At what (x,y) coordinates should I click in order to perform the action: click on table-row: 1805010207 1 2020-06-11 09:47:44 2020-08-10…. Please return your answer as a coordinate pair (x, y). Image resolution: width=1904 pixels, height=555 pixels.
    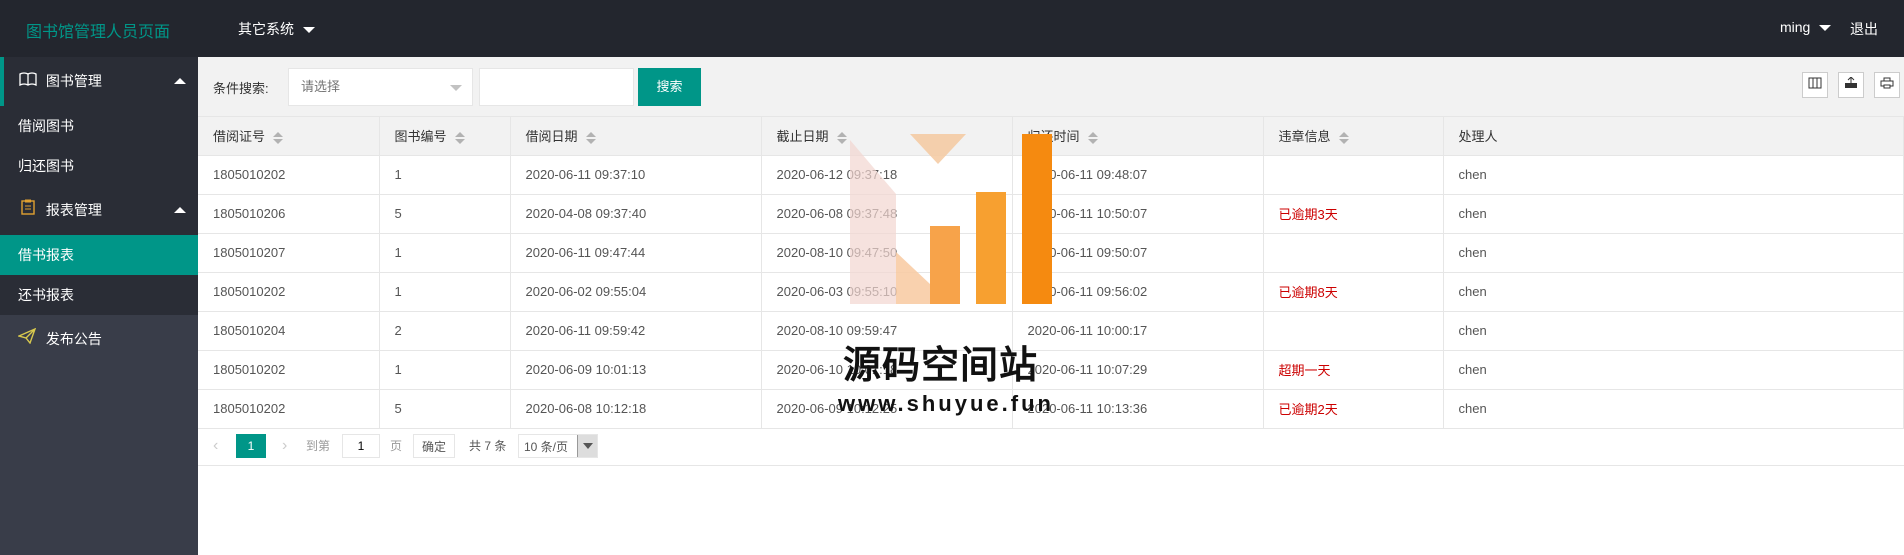
    Looking at the image, I should click on (1051, 253).